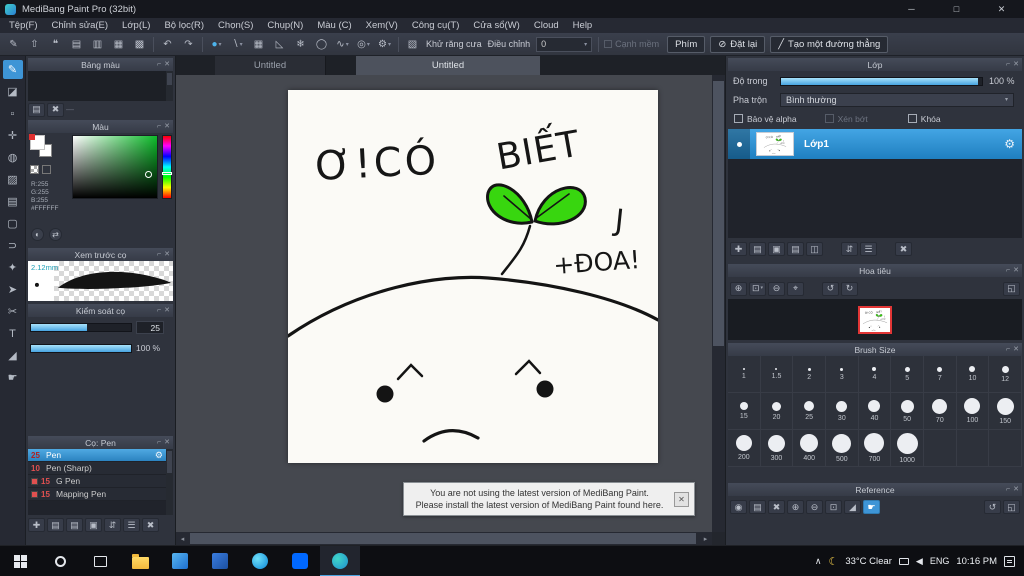 Image resolution: width=1024 pixels, height=576 pixels. Describe the element at coordinates (795, 507) in the screenshot. I see `reference-zoom-in-button: ⊕` at that location.